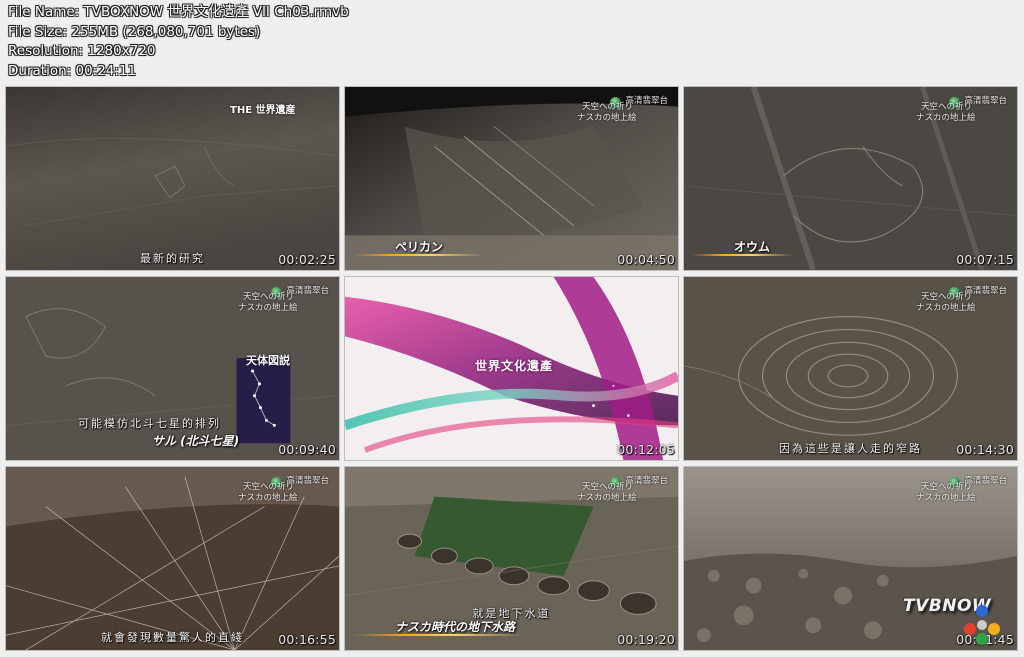 This screenshot has width=1024, height=657. What do you see at coordinates (307, 449) in the screenshot?
I see `timestamp: 00:09:40` at bounding box center [307, 449].